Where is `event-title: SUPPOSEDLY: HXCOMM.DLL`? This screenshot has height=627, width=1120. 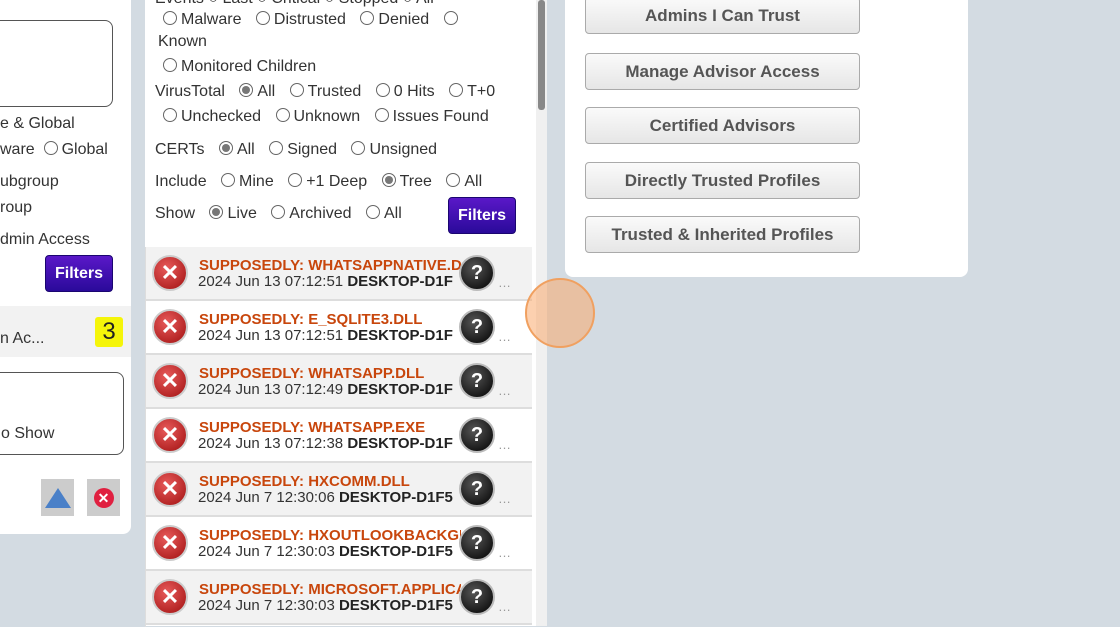 event-title: SUPPOSEDLY: HXCOMM.DLL is located at coordinates (304, 481).